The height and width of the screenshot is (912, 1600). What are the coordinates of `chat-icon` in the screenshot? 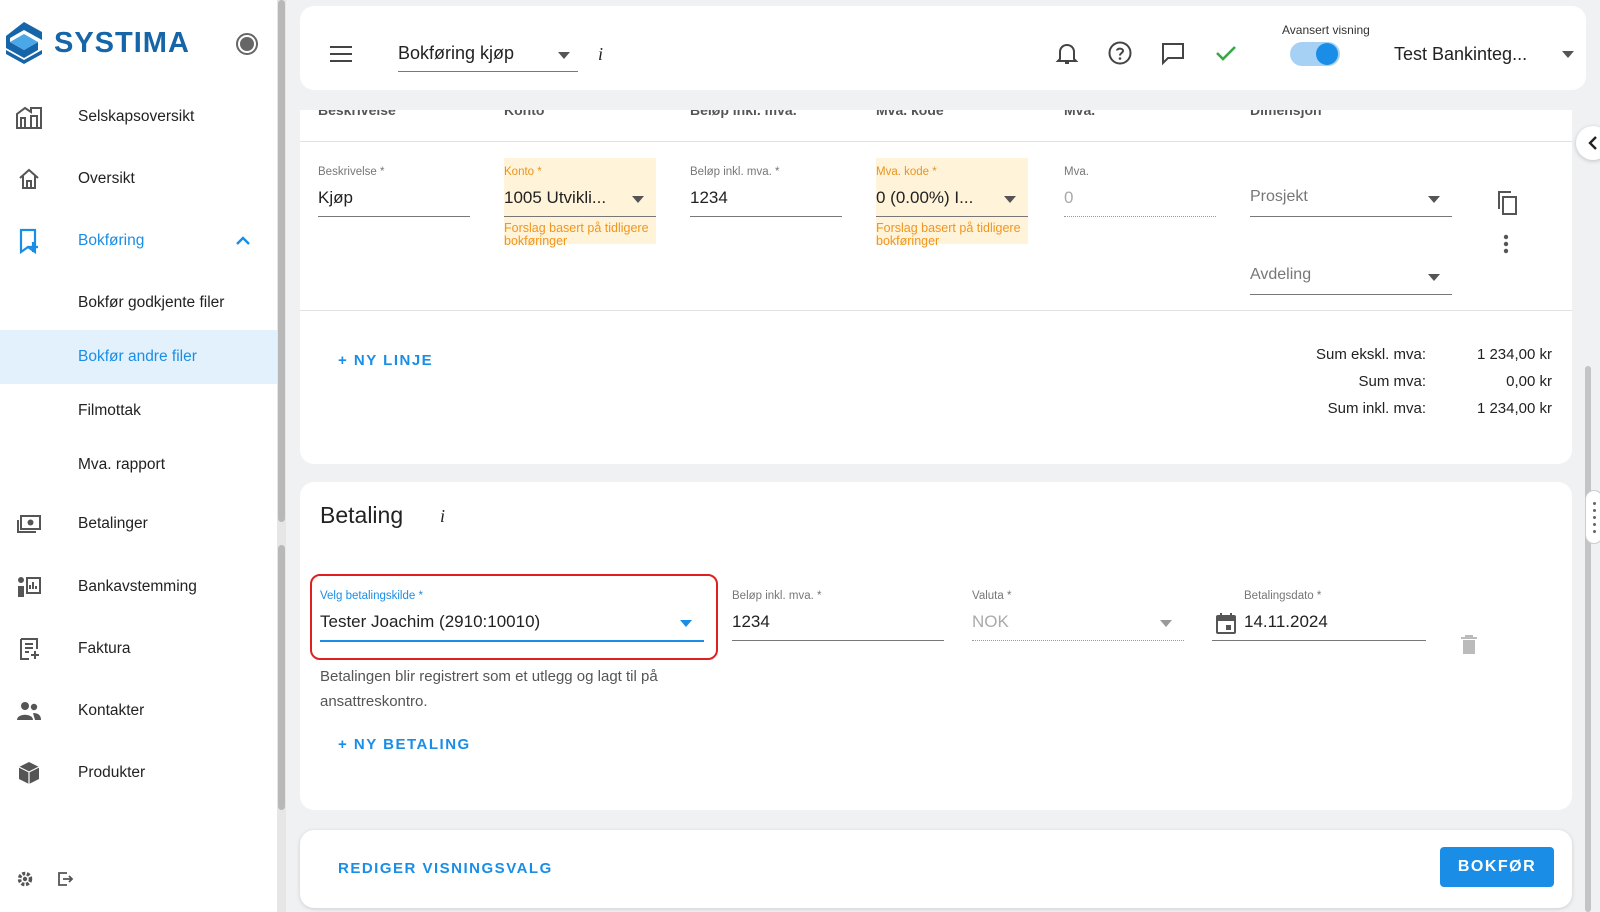 It's located at (1173, 53).